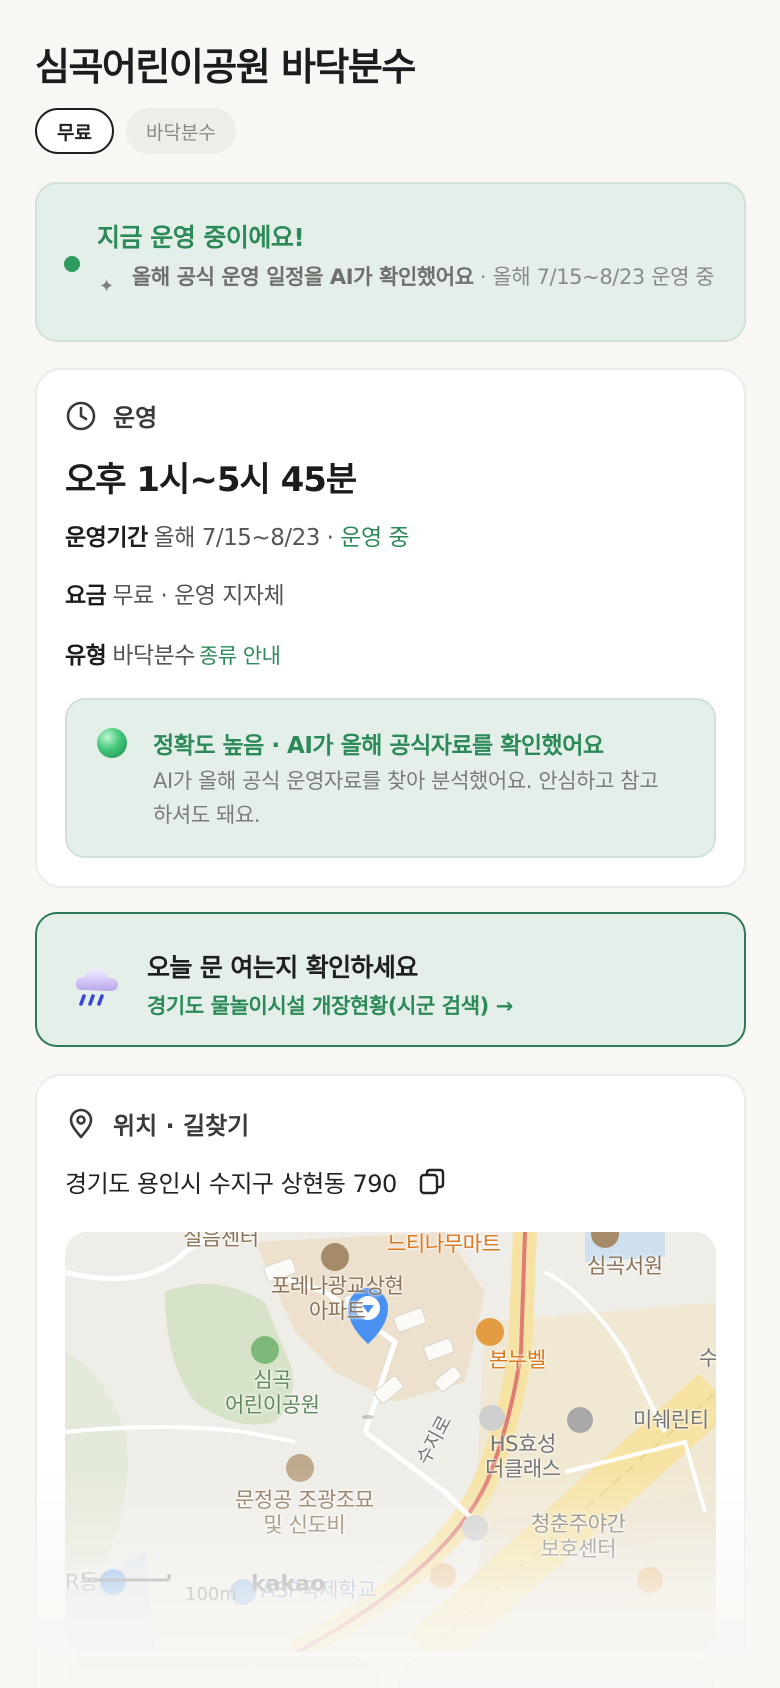 The height and width of the screenshot is (1688, 780). What do you see at coordinates (594, 277) in the screenshot?
I see `status-sub-rest: · 올해 7/15~8/23 운영 중` at bounding box center [594, 277].